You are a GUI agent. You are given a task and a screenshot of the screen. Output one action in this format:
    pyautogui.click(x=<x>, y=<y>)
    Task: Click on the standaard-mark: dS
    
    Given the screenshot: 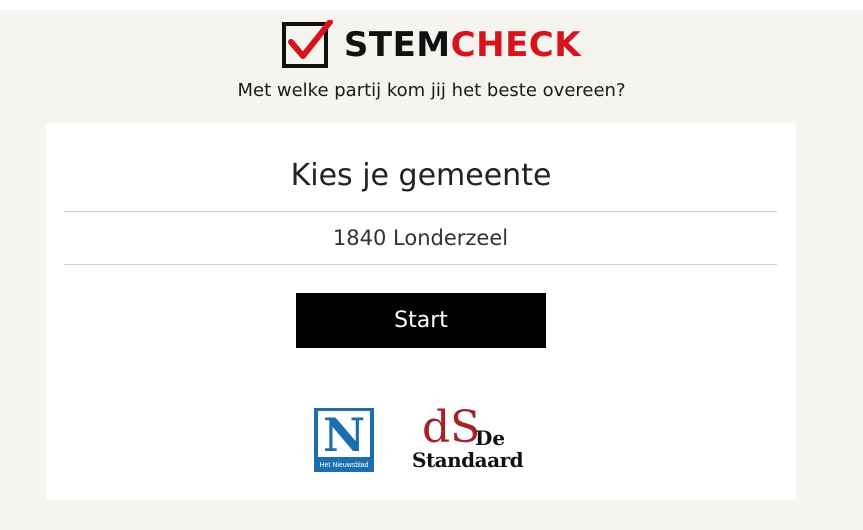 What is the action you would take?
    pyautogui.click(x=451, y=427)
    